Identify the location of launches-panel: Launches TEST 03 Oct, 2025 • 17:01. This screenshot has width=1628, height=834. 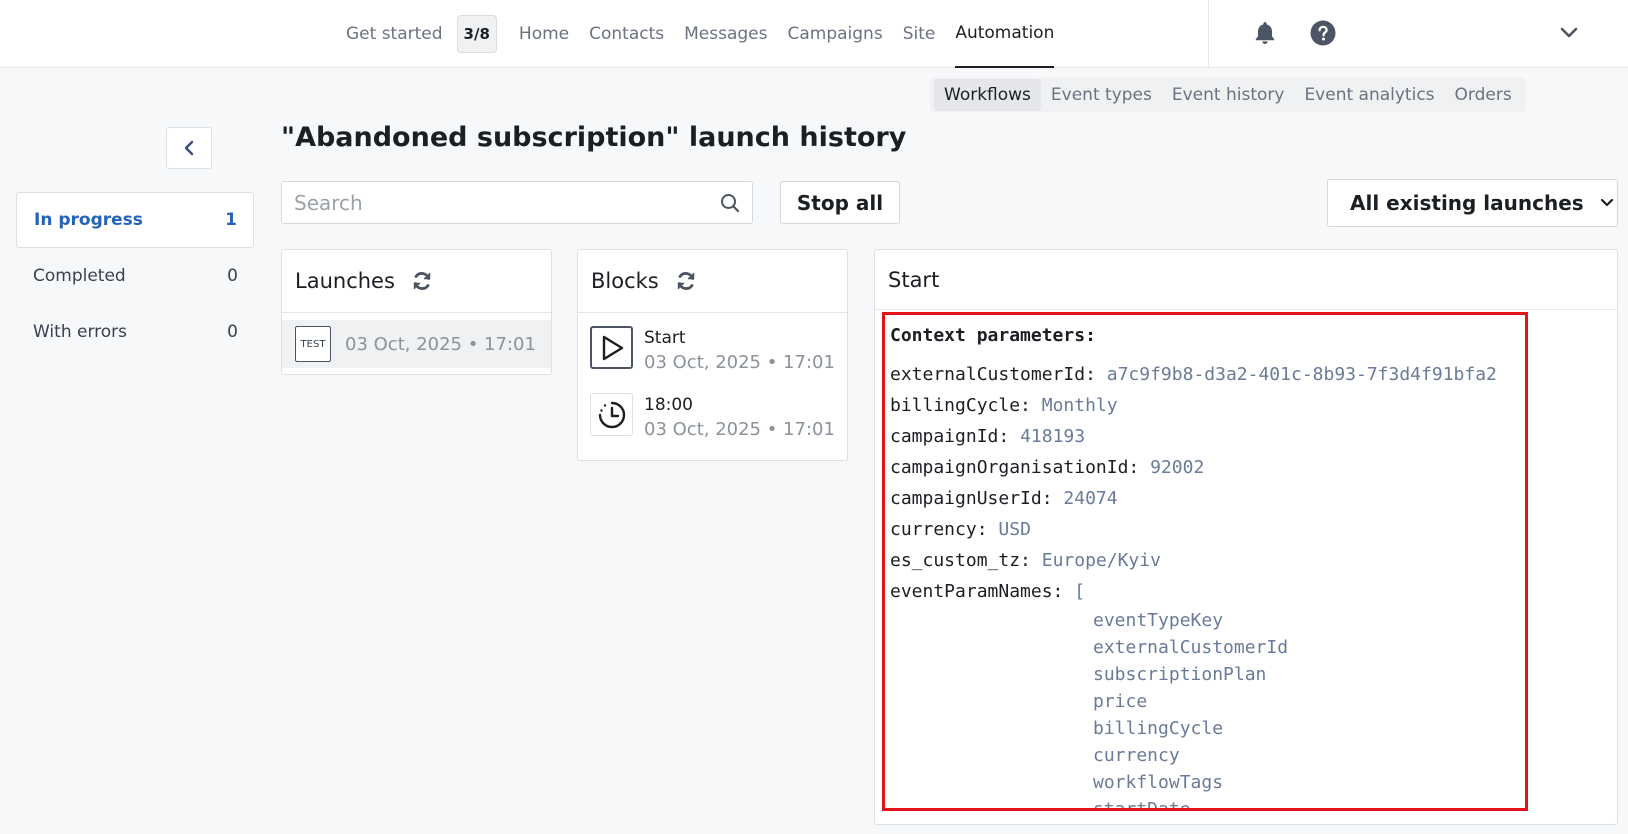
(416, 312).